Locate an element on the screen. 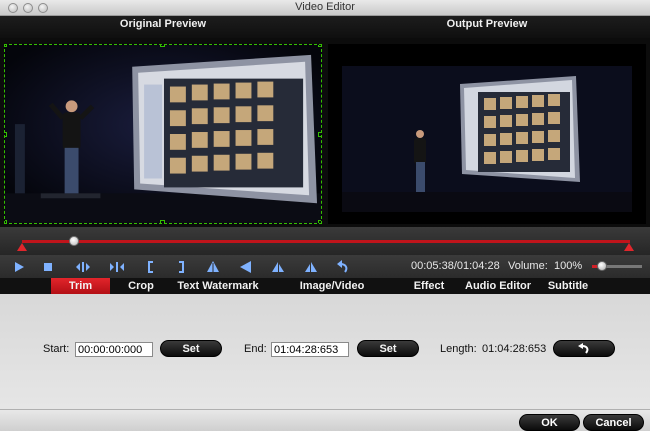  reset-button is located at coordinates (584, 348).